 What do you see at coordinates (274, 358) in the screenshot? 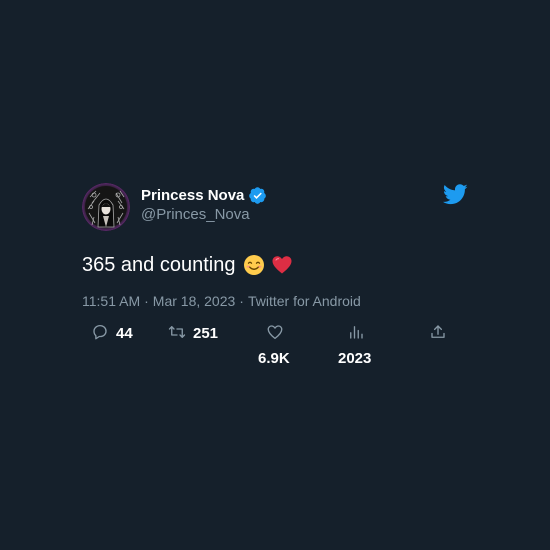
I see `like-count: 6.9K` at bounding box center [274, 358].